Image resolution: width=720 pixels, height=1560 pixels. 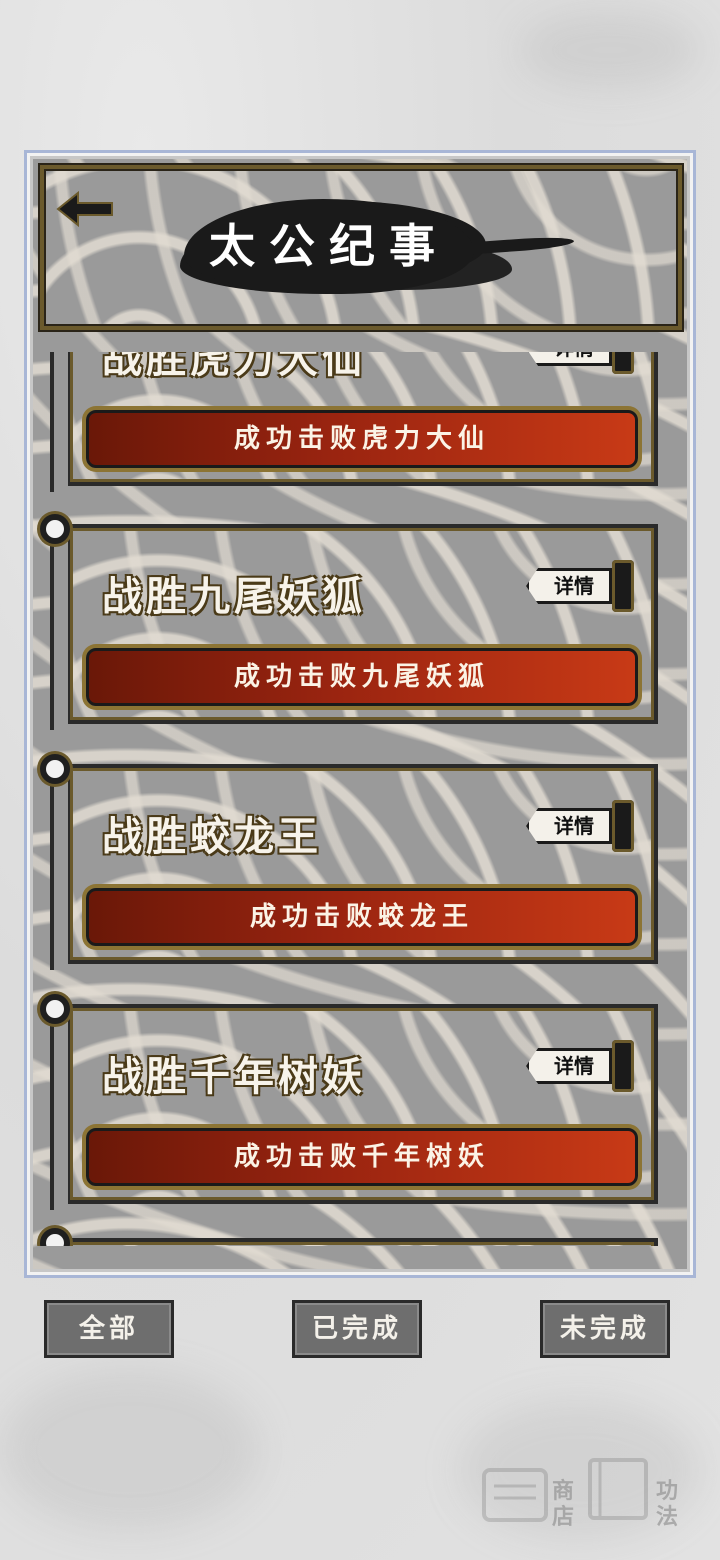 I want to click on achievement-description-bar: 成功击败九尾妖狐, so click(x=362, y=677).